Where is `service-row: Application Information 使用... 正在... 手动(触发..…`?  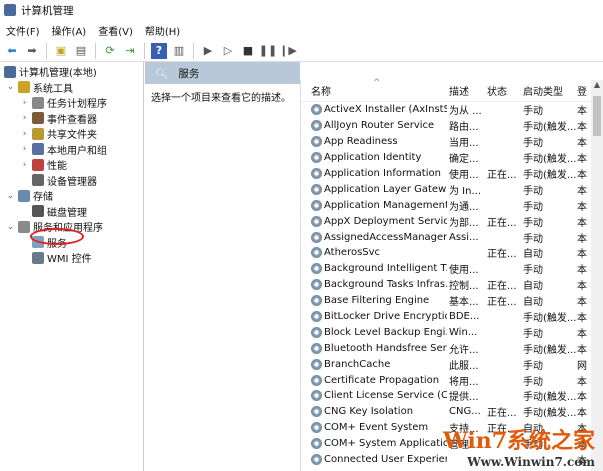
service-row: Application Information 使用... 正在... 手动(触发..… is located at coordinates (452, 174).